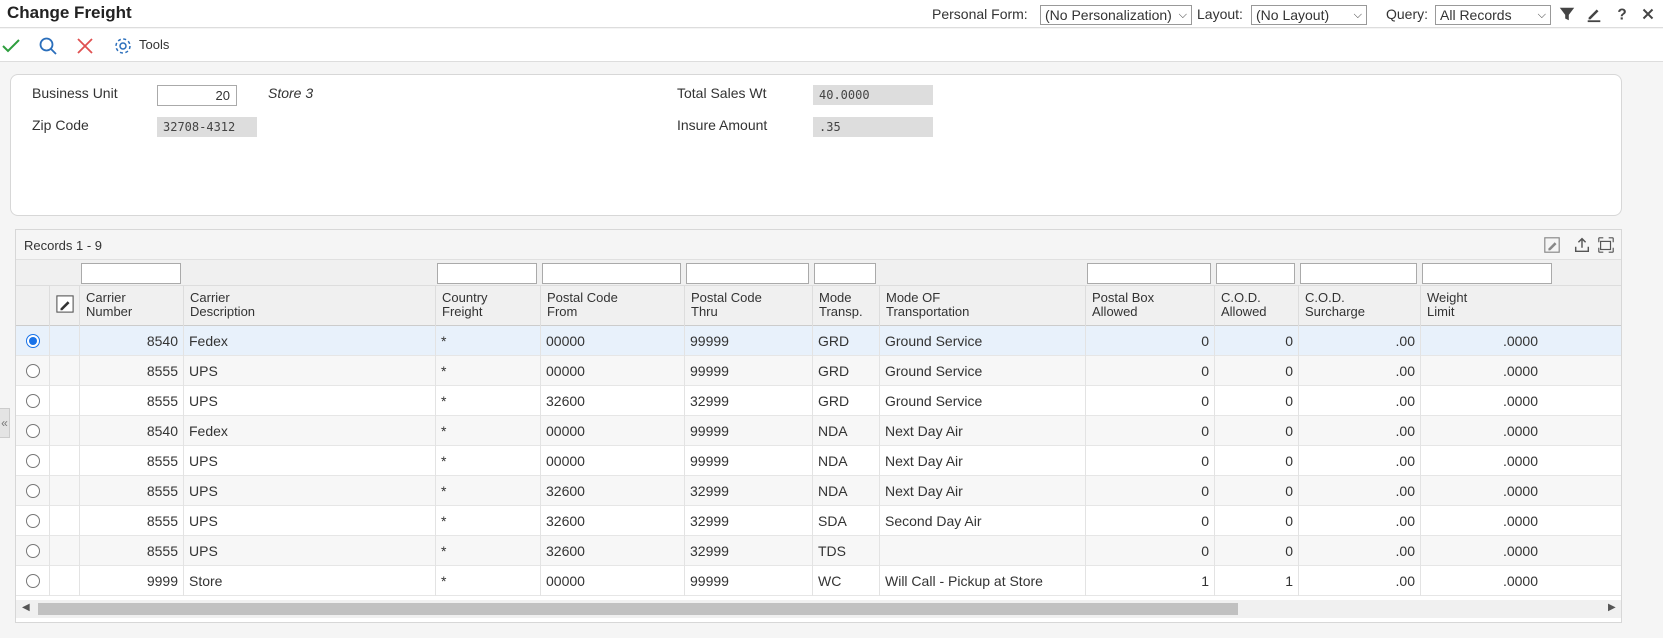  What do you see at coordinates (131, 273) in the screenshot?
I see `filter-carrier-number` at bounding box center [131, 273].